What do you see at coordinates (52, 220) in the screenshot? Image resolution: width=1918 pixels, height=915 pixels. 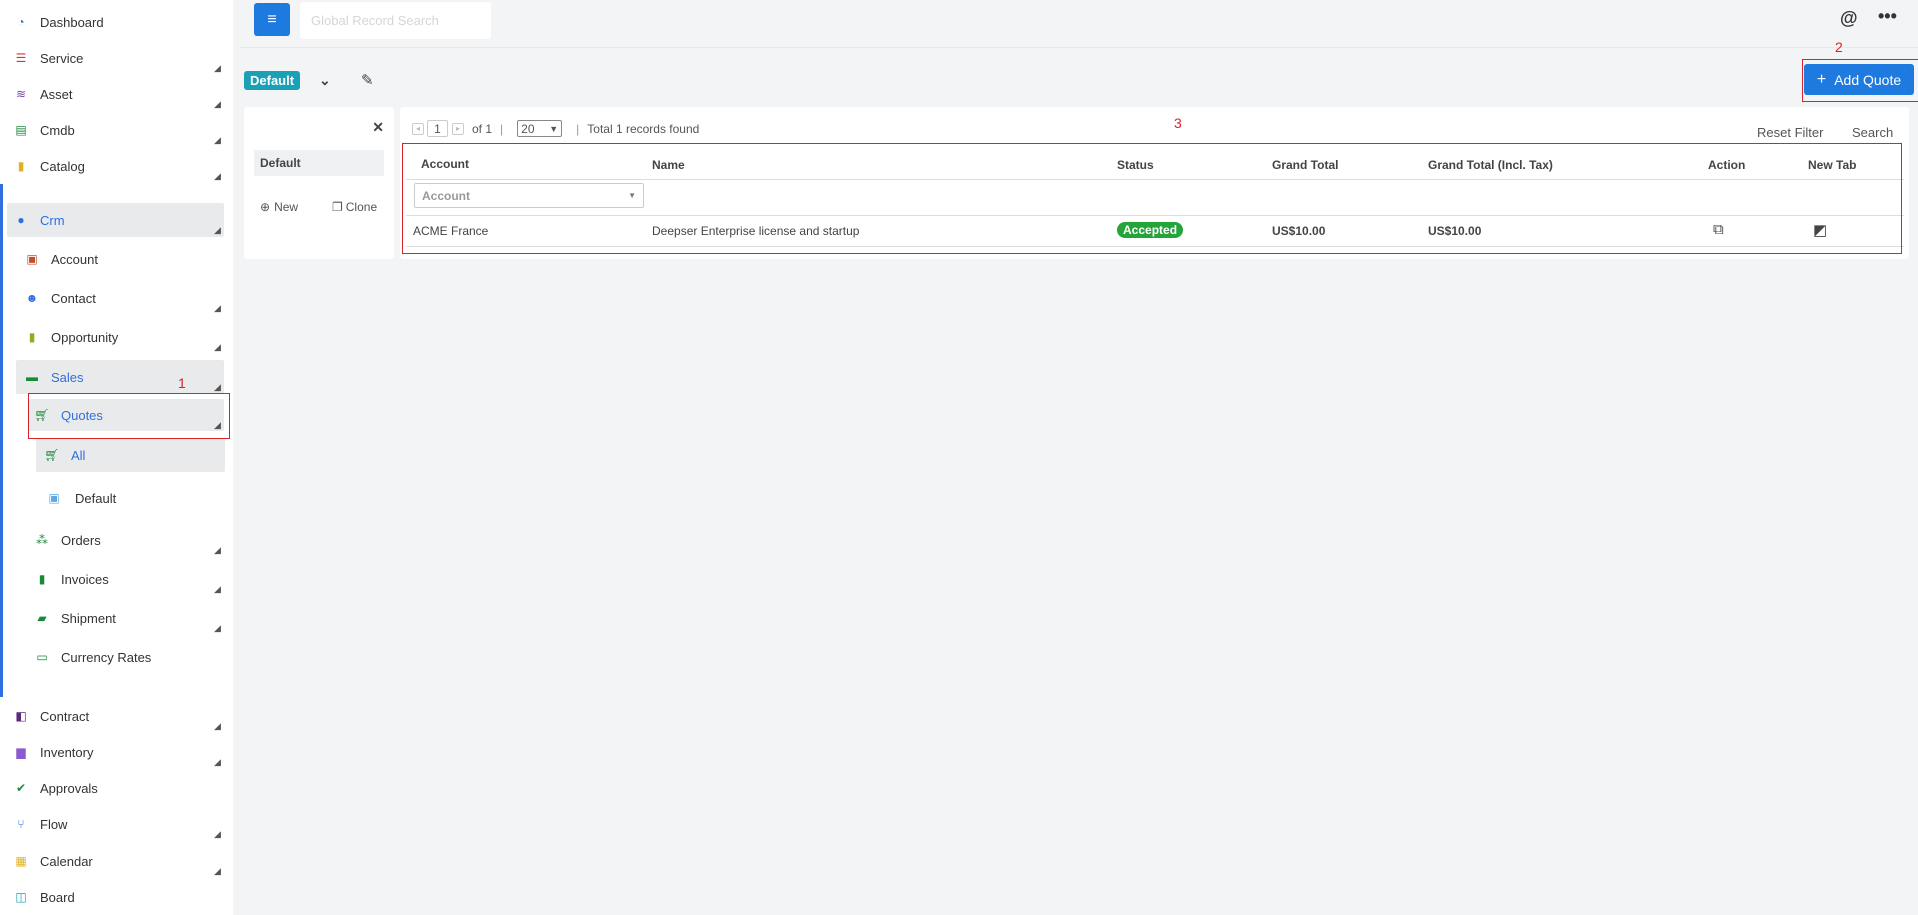 I see `sidebar-item-label: Crm` at bounding box center [52, 220].